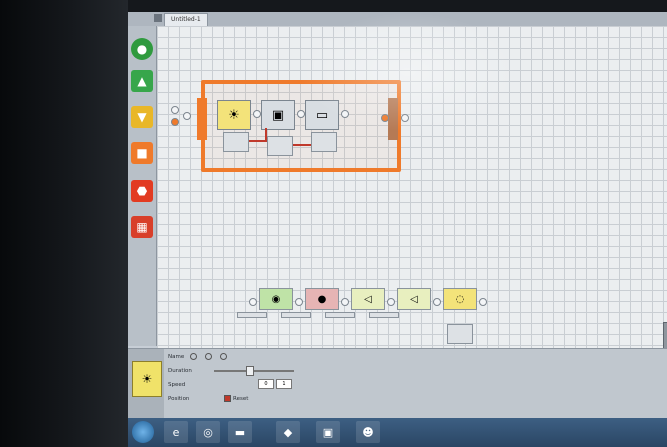 The image size is (667, 447). I want to click on palette-myblocks-icon: ▦, so click(142, 227).